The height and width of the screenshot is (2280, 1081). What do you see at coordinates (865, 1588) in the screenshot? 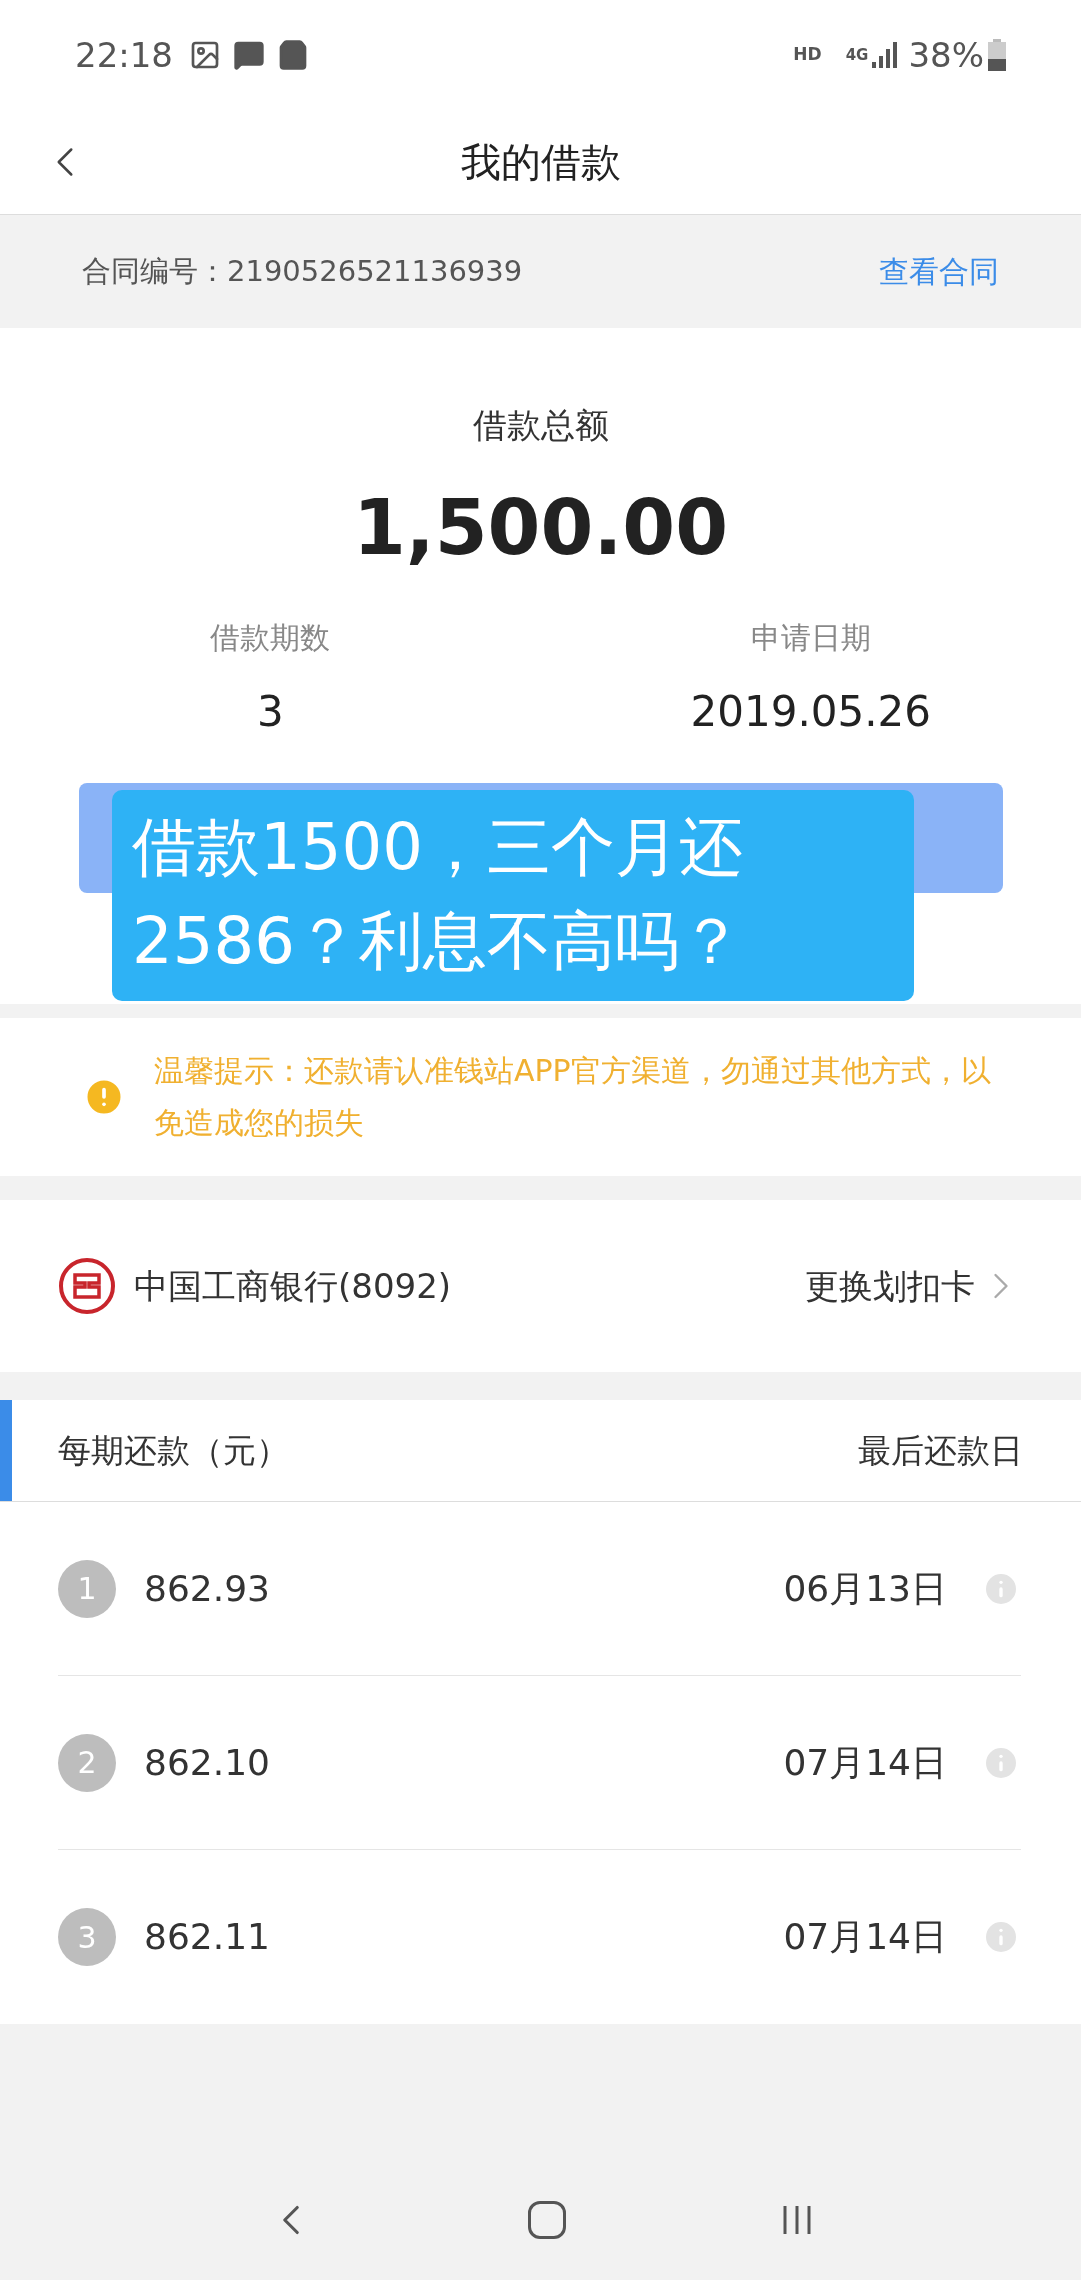
I see `due-date: 06月13日` at bounding box center [865, 1588].